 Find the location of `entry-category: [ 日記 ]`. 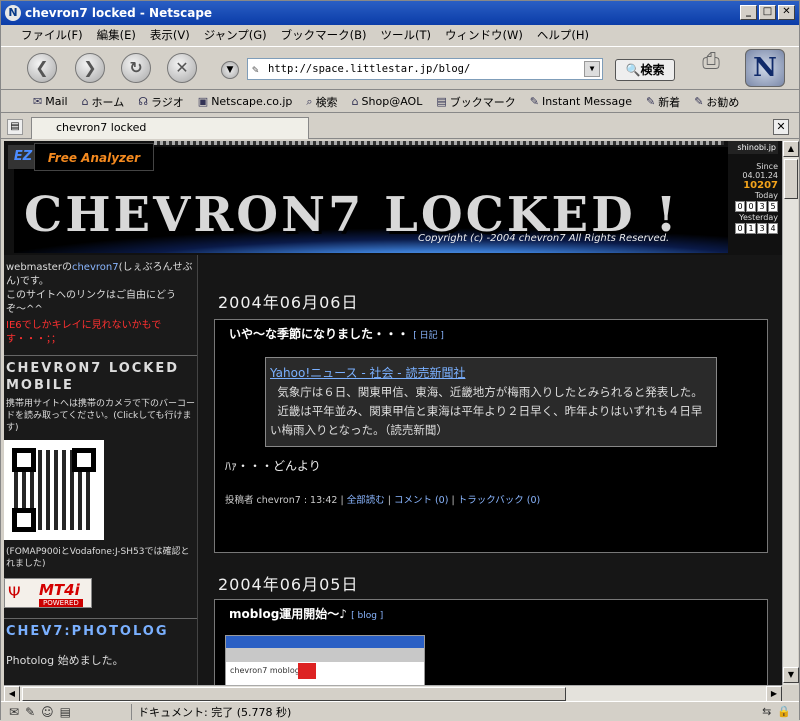

entry-category: [ 日記 ] is located at coordinates (428, 336).